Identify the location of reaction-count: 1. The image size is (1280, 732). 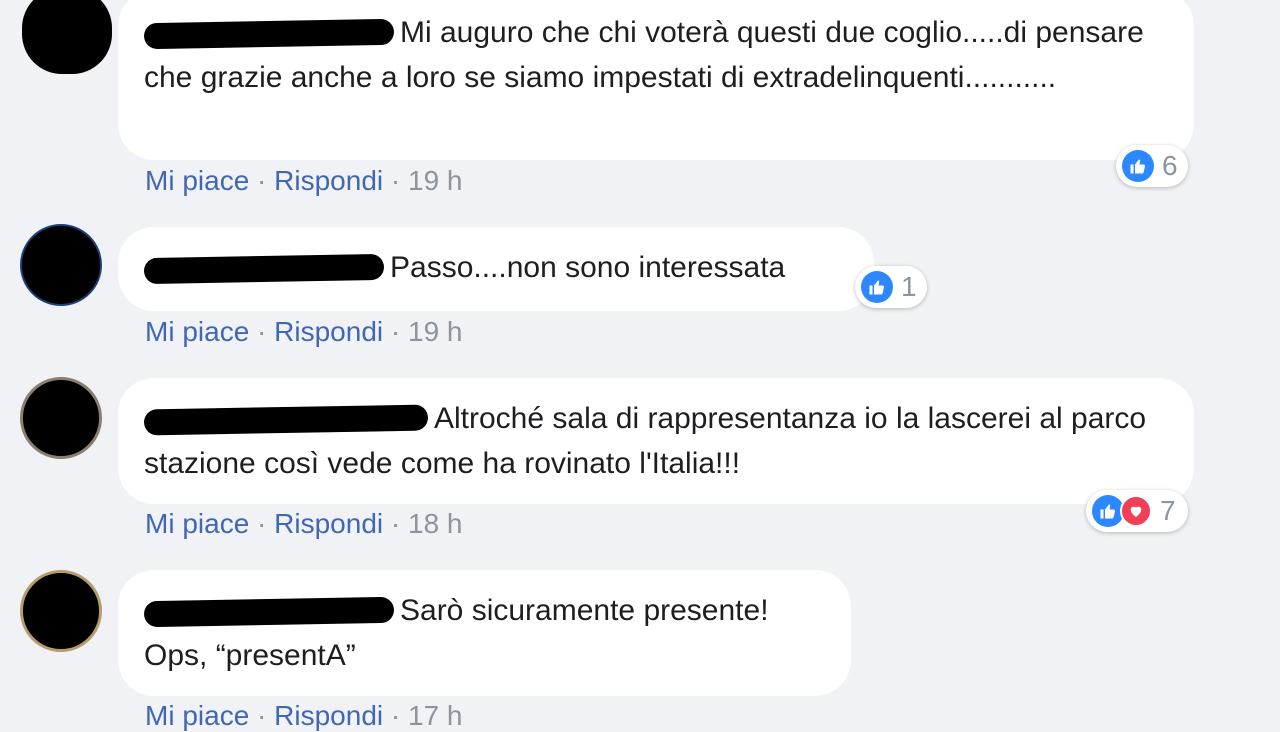
(909, 286).